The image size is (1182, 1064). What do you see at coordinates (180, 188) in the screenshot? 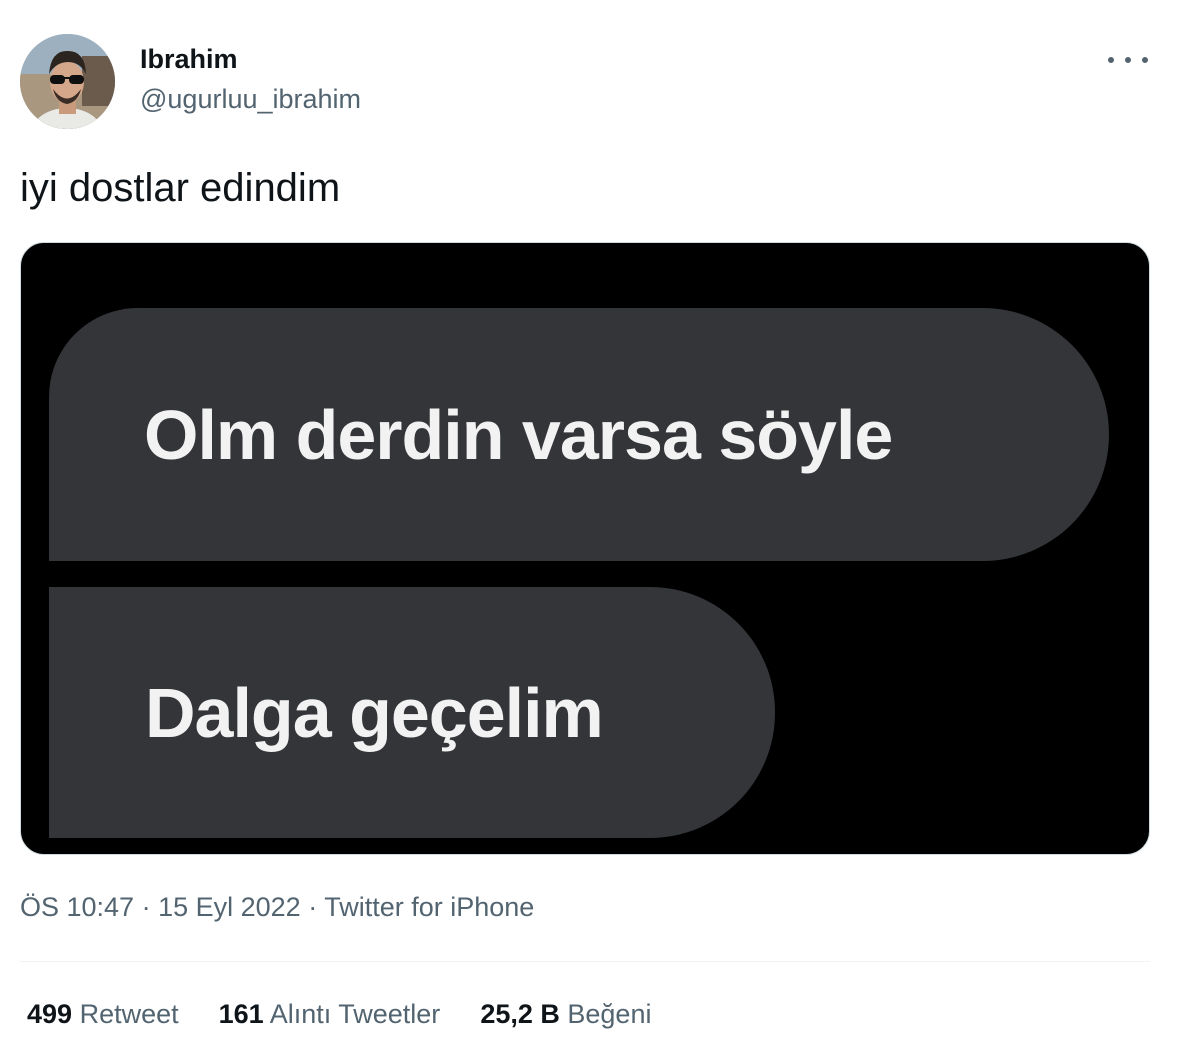
I see `tweet-text: iyi dostlar edindim` at bounding box center [180, 188].